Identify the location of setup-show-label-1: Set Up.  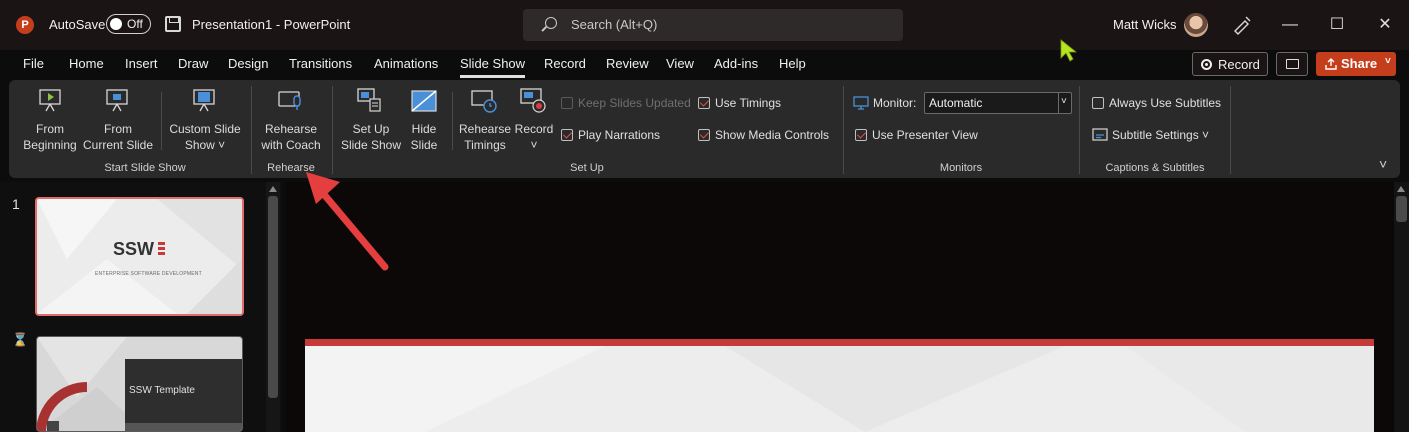
(371, 129).